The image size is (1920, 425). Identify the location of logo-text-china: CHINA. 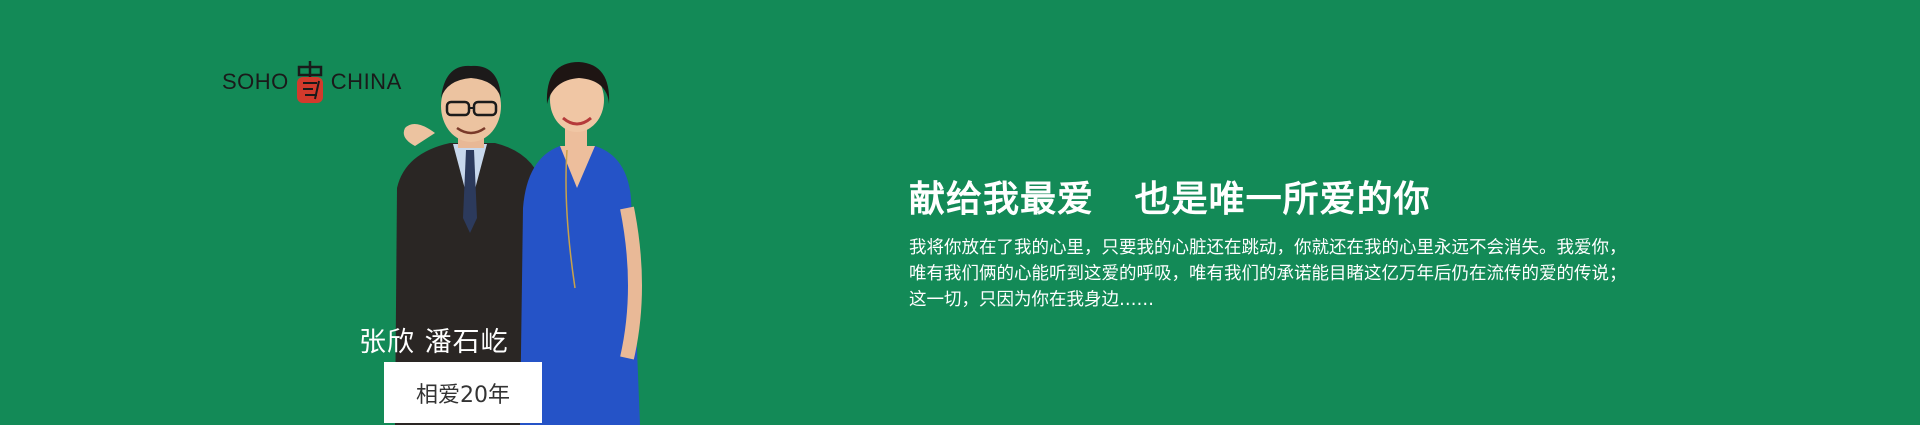
(366, 81).